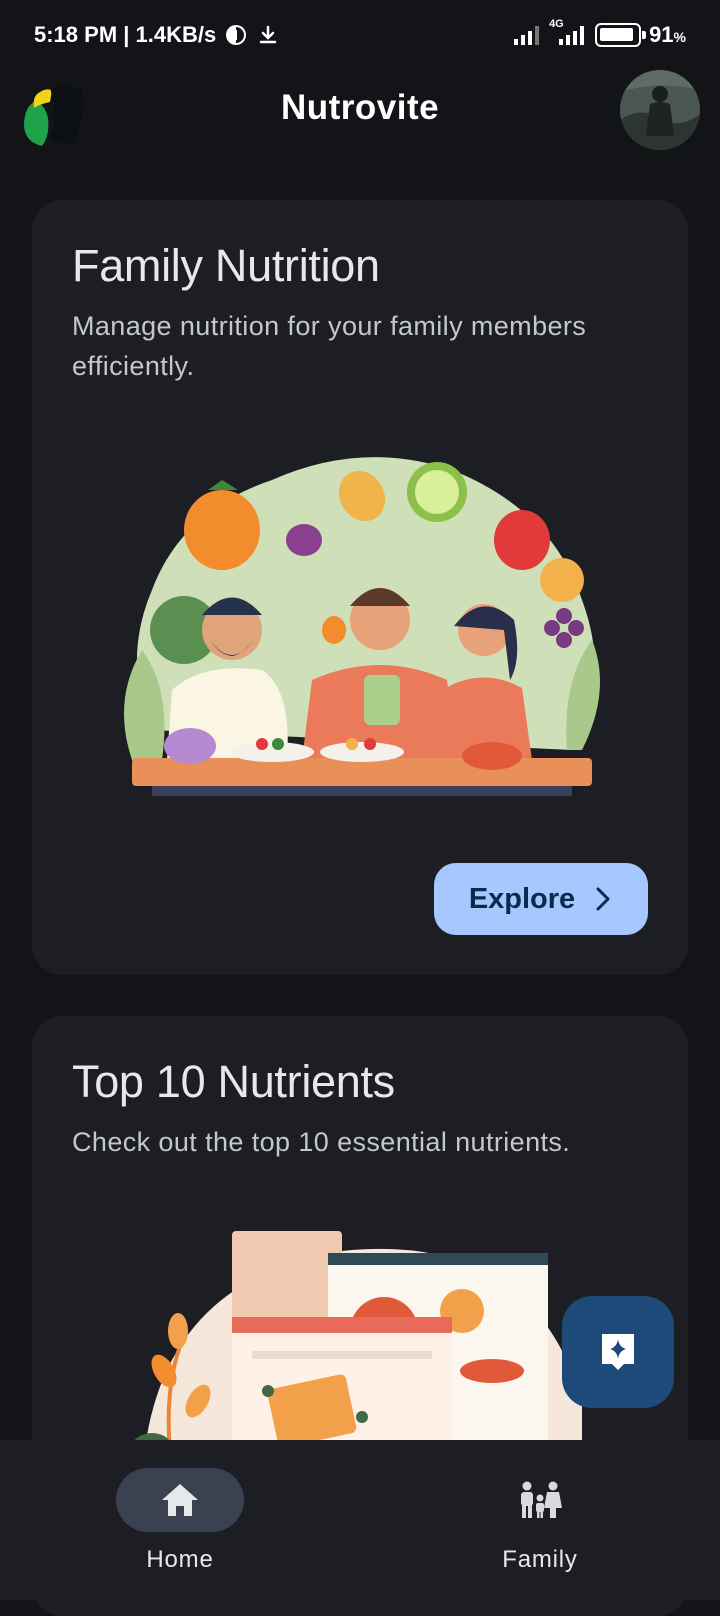 Image resolution: width=720 pixels, height=1616 pixels. I want to click on status-bar: 5:18 PM | 1.4KB/s 4G 91%, so click(360, 35).